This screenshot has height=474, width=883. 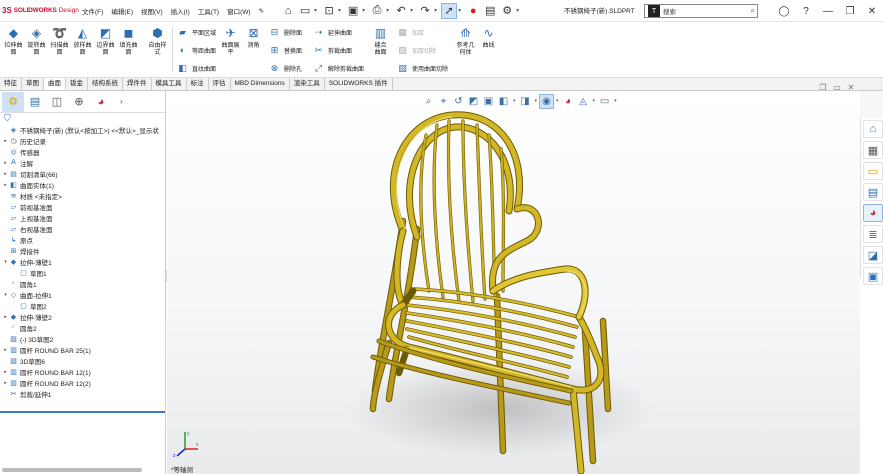 What do you see at coordinates (92, 11) in the screenshot?
I see `menu-file: 文件(F)` at bounding box center [92, 11].